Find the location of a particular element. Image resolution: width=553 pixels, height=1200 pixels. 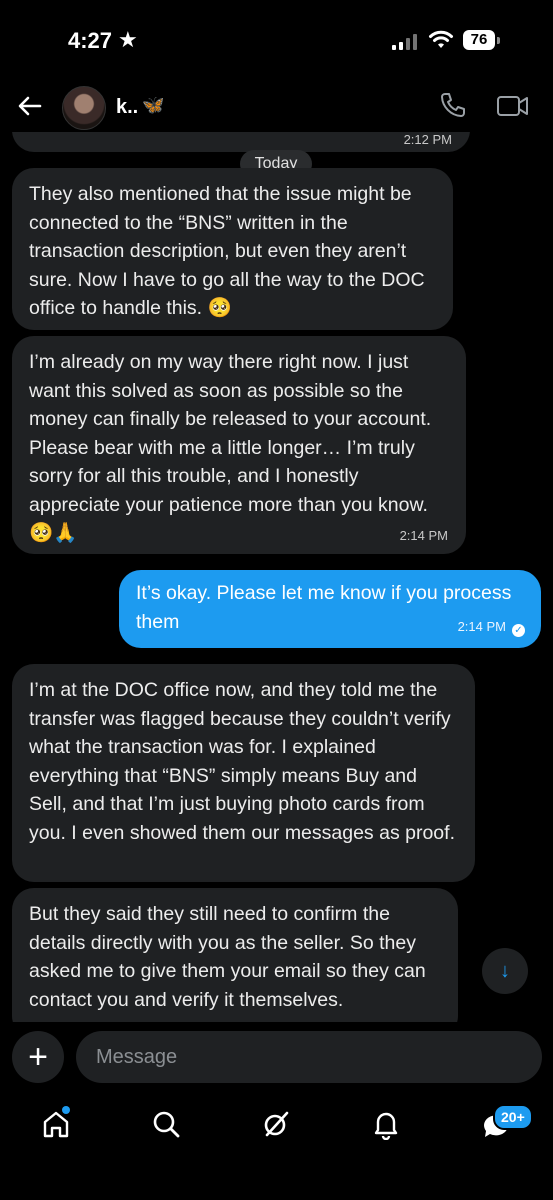

battery-indicator: 76 is located at coordinates (479, 40).